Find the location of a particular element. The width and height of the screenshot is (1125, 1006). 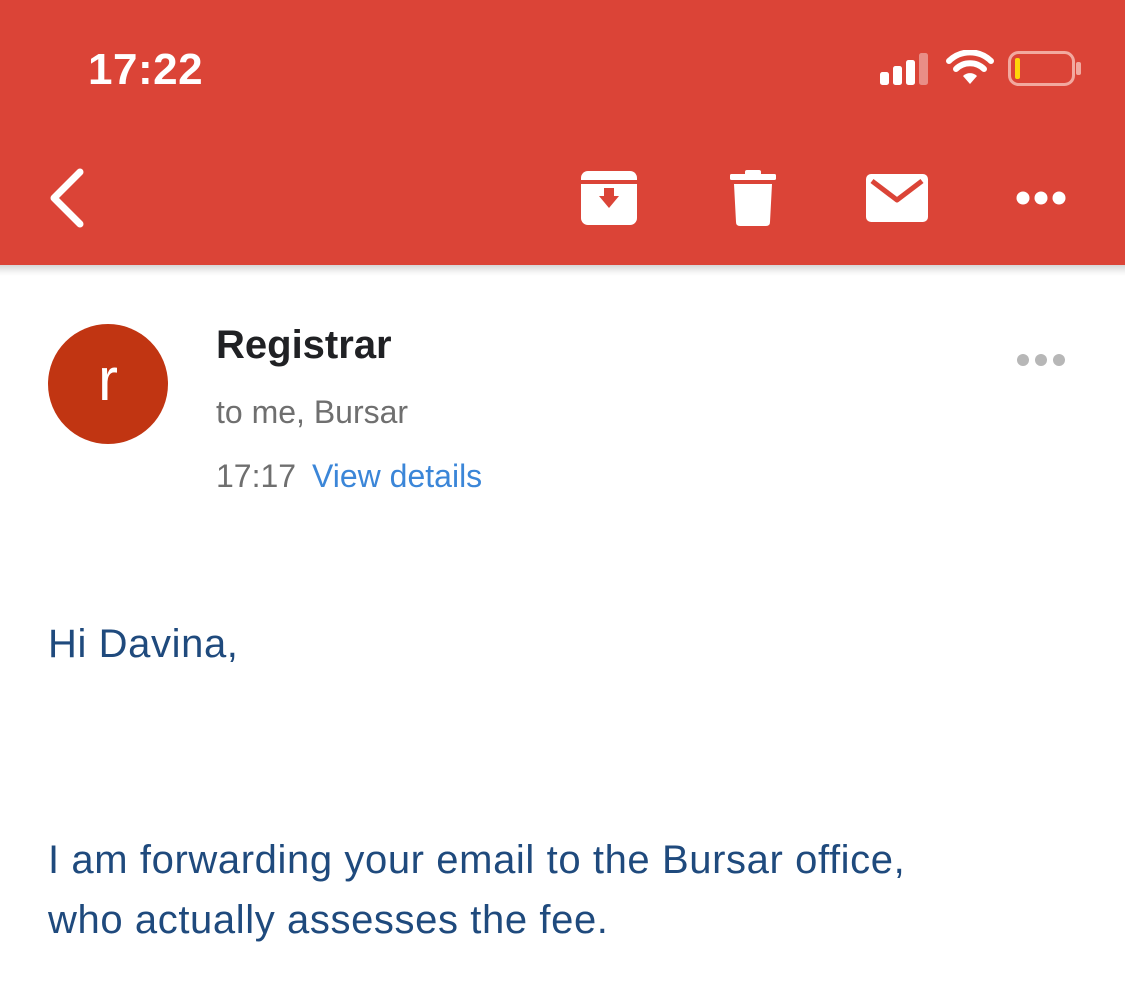

mark-unread-icon is located at coordinates (897, 198).